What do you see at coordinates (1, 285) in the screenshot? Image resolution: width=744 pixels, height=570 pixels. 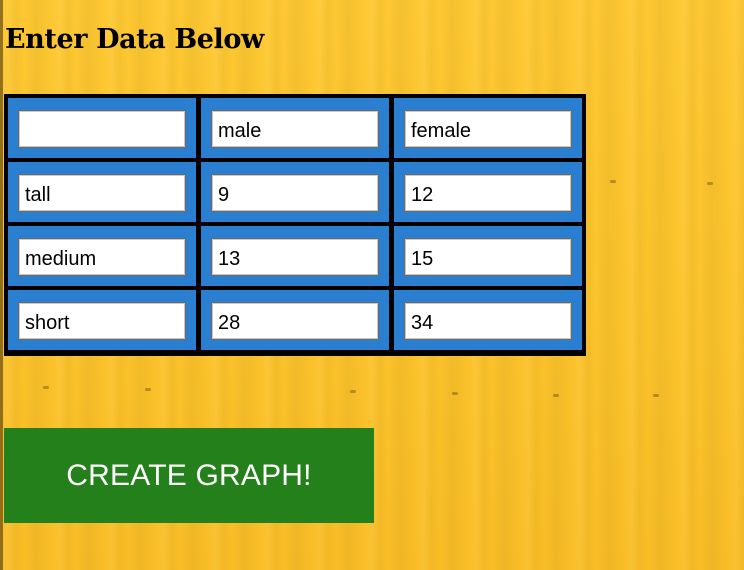 I see `page-edge` at bounding box center [1, 285].